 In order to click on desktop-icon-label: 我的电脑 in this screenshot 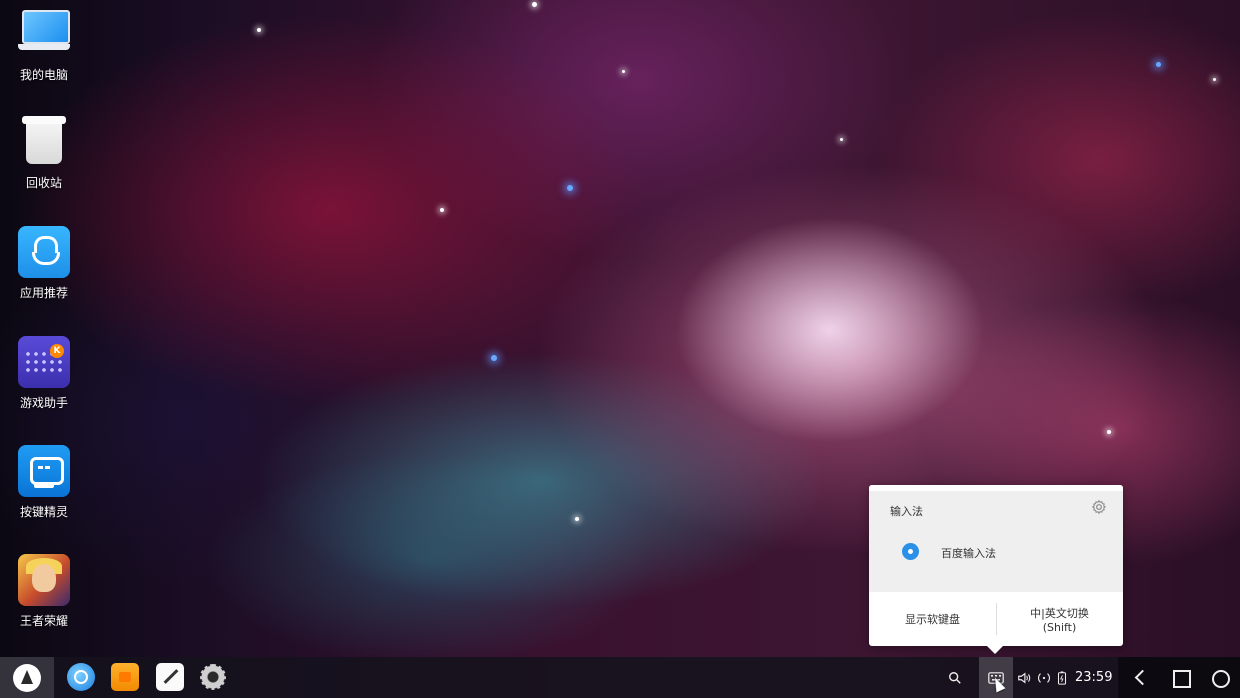, I will do `click(43, 75)`.